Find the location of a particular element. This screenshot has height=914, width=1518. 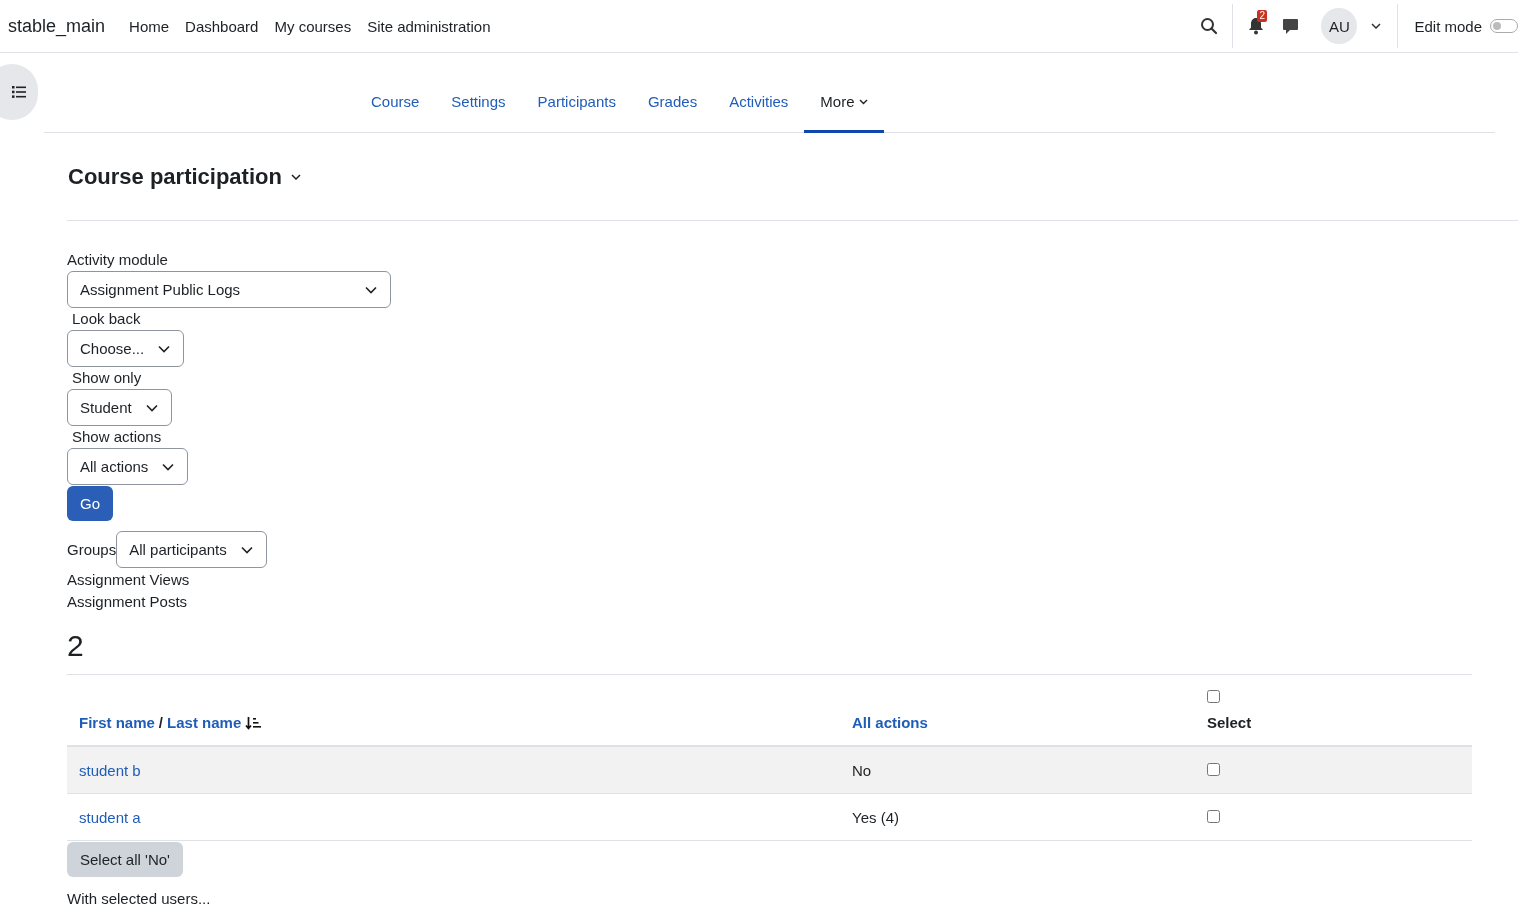

column-header: Select is located at coordinates (1230, 722).